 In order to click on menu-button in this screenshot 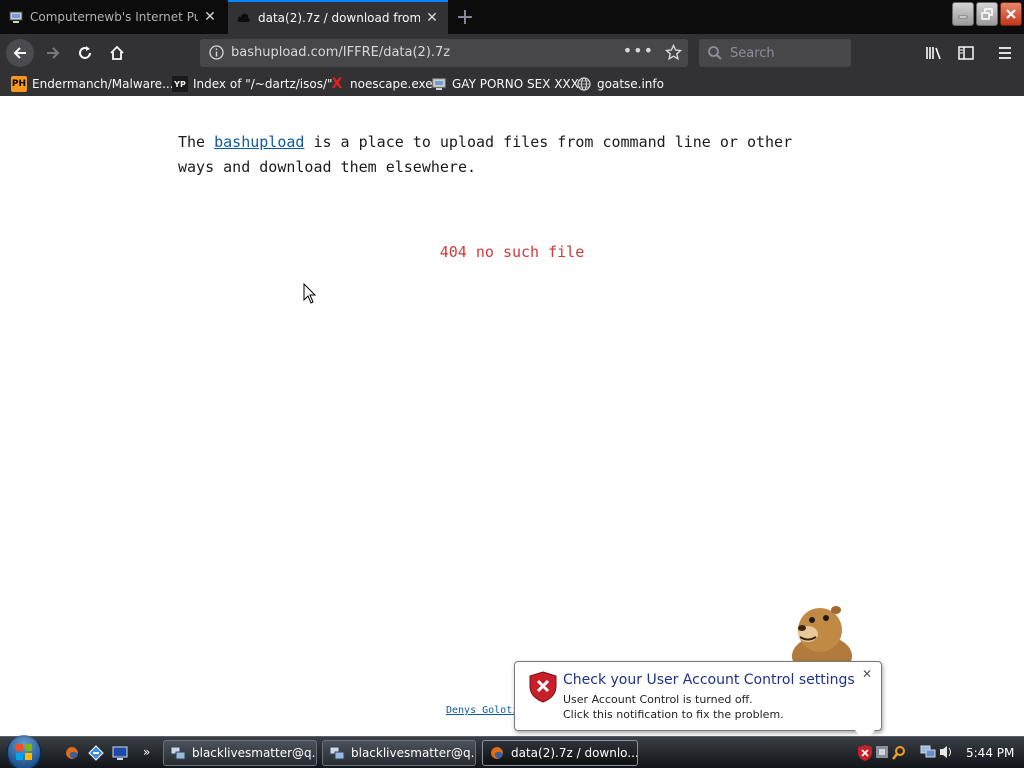, I will do `click(1005, 53)`.